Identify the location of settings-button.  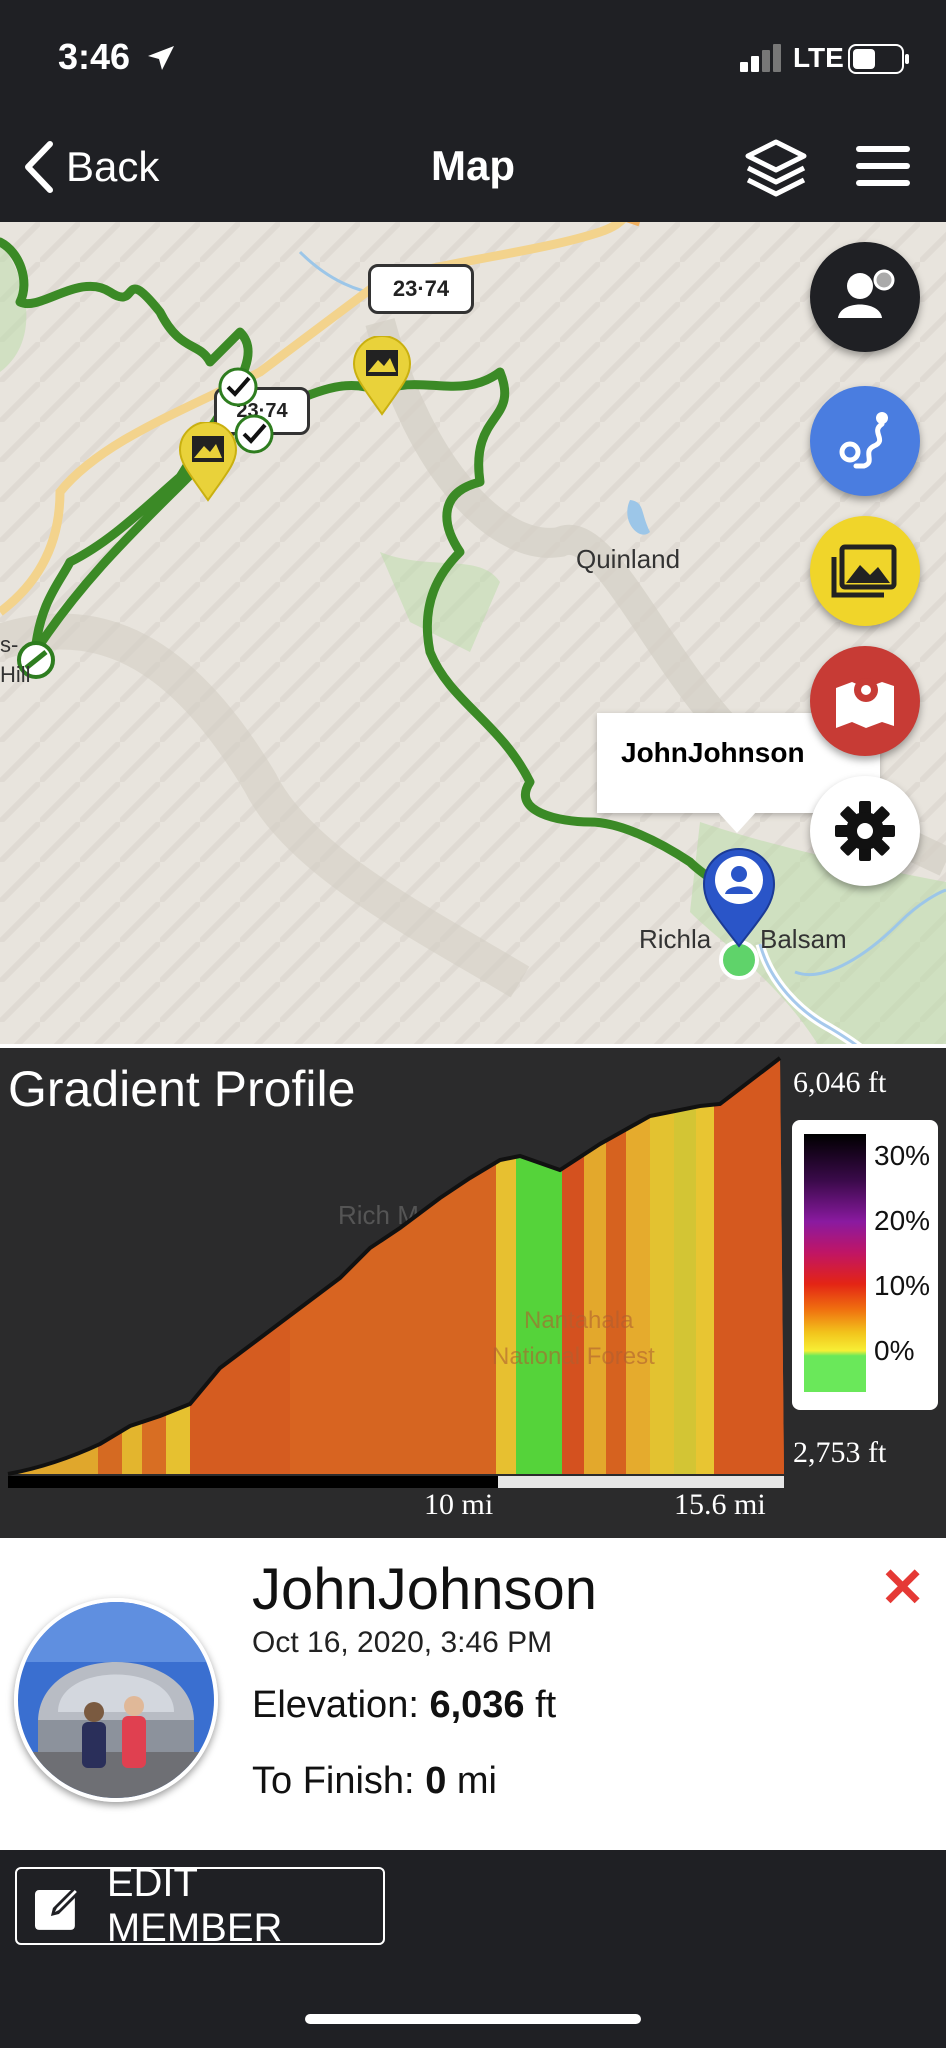
(865, 831).